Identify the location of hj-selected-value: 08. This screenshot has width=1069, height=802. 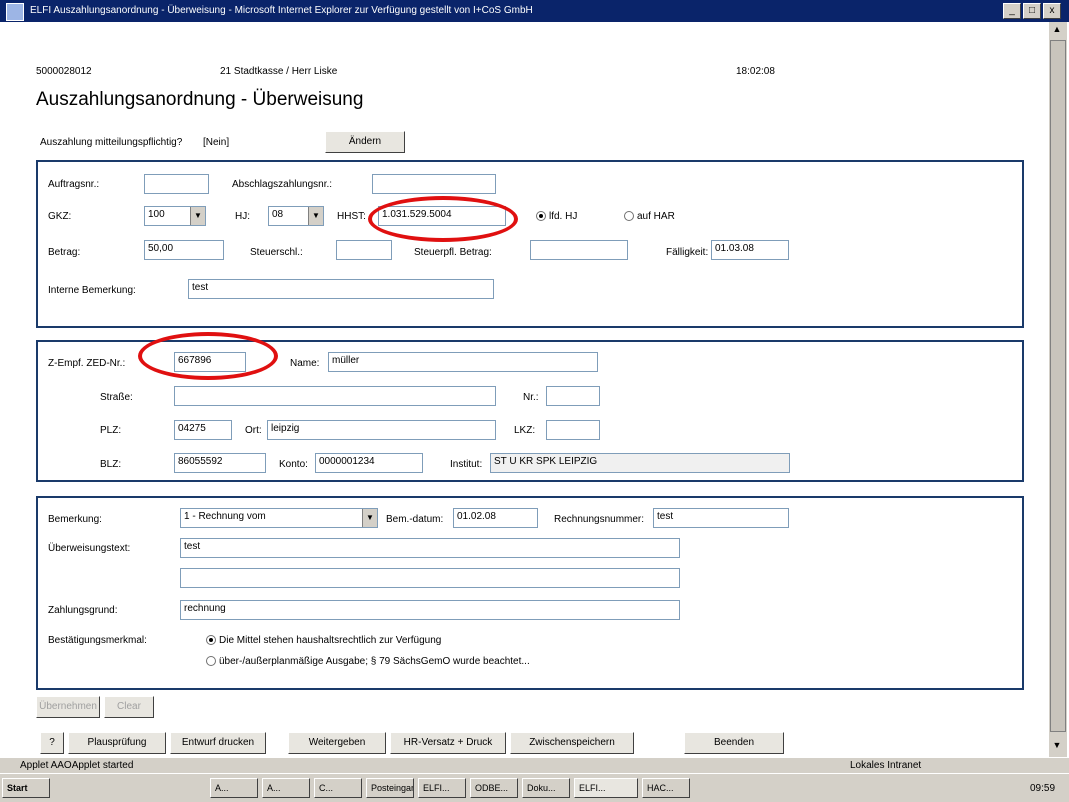
(278, 214).